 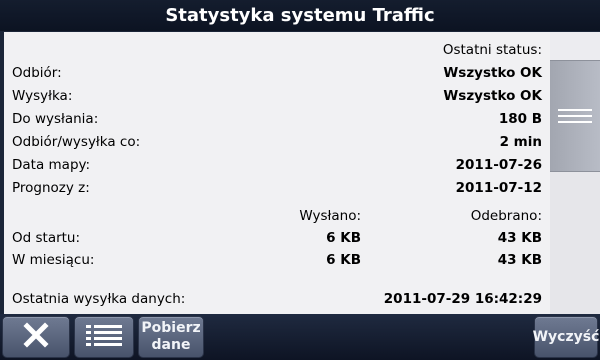 I want to click on clear-button: Wyczyść, so click(x=566, y=337).